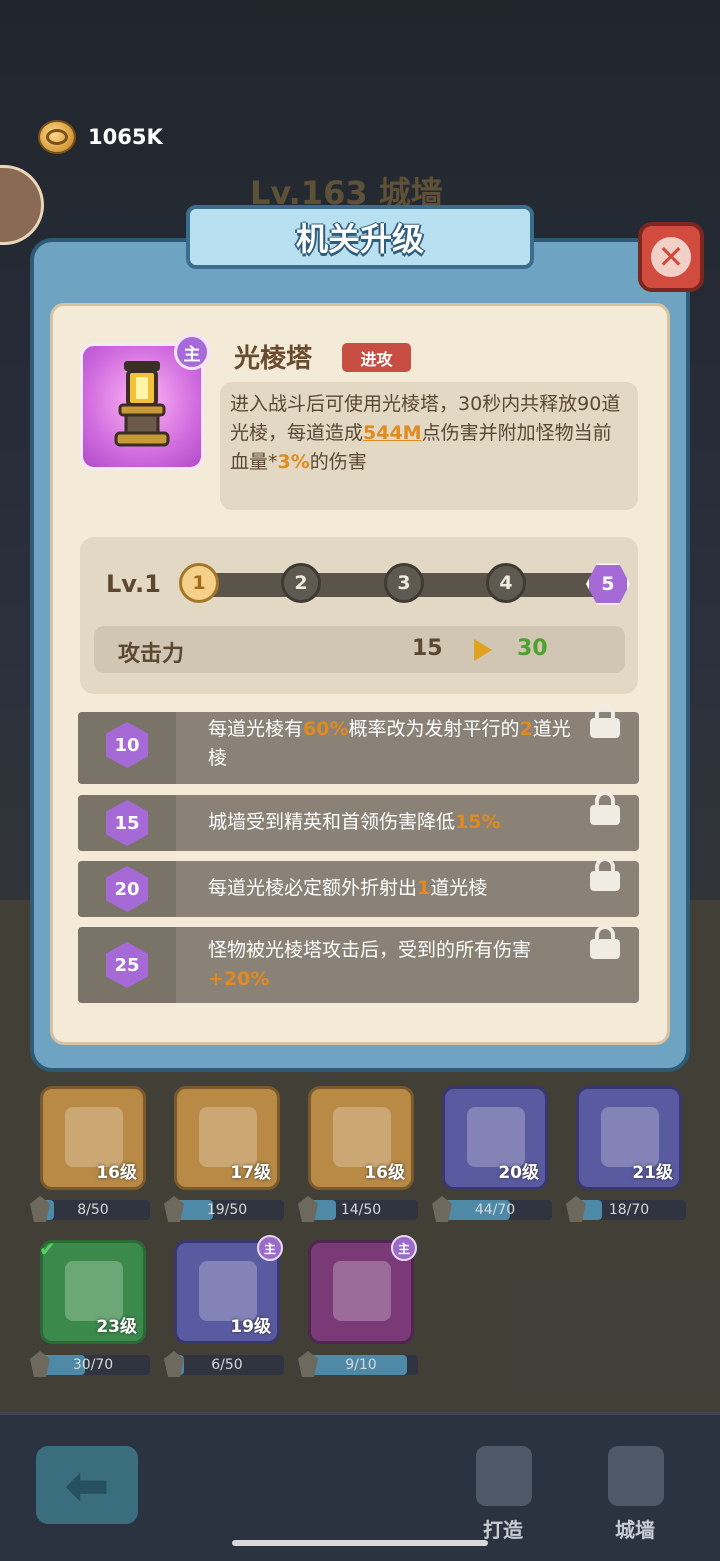 The height and width of the screenshot is (1561, 720). I want to click on nav-wall-label: 城墙, so click(635, 1530).